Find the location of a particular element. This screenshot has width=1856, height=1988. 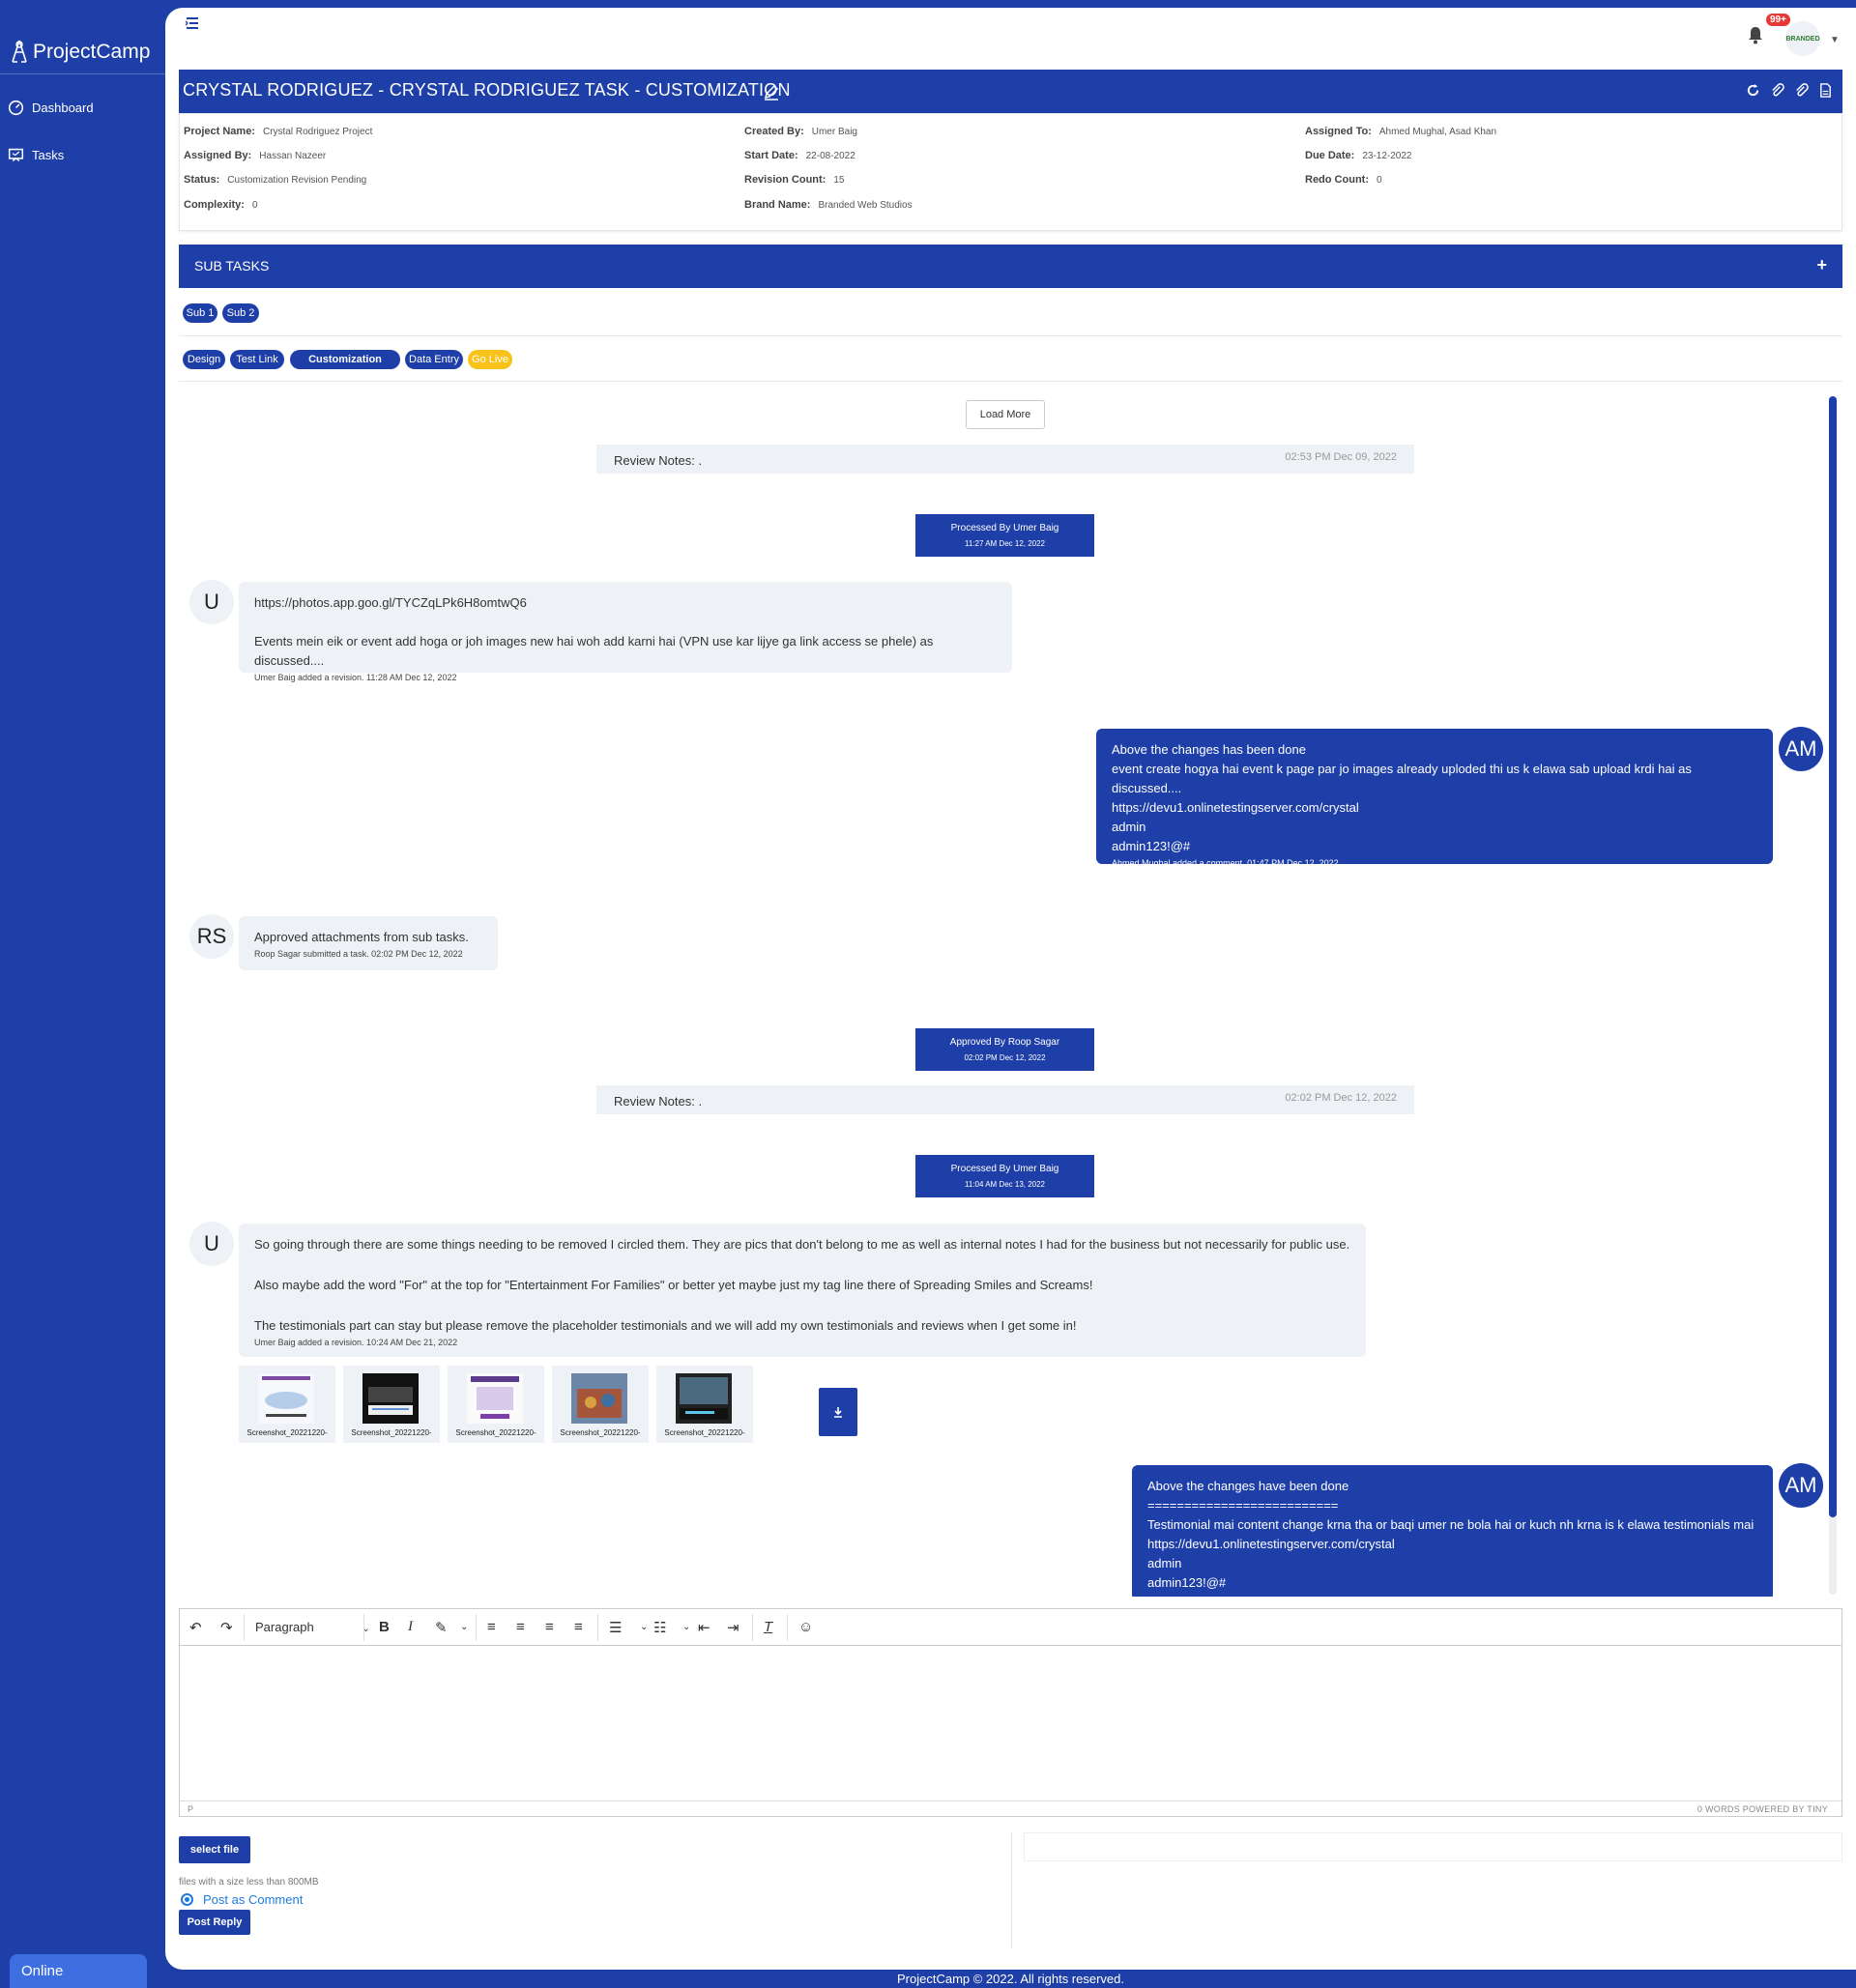

dashboard-icon is located at coordinates (16, 108).